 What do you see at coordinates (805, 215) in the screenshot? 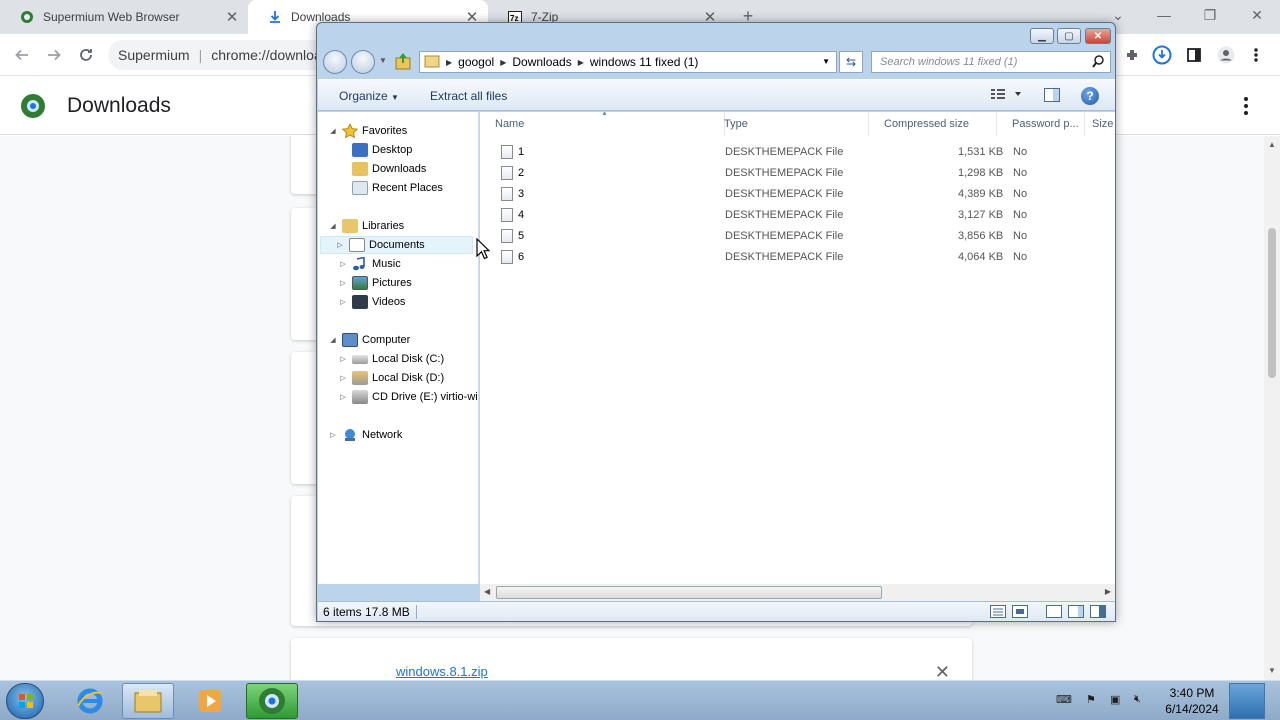
I see `file-row: 4 DESKTHEMEPACK File 3,127 KB No` at bounding box center [805, 215].